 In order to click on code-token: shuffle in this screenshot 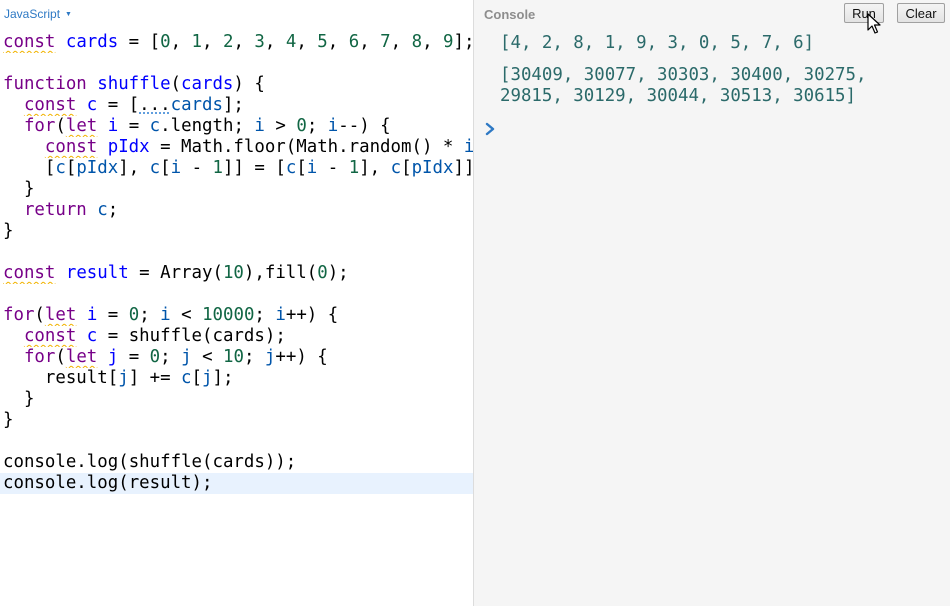, I will do `click(165, 336)`.